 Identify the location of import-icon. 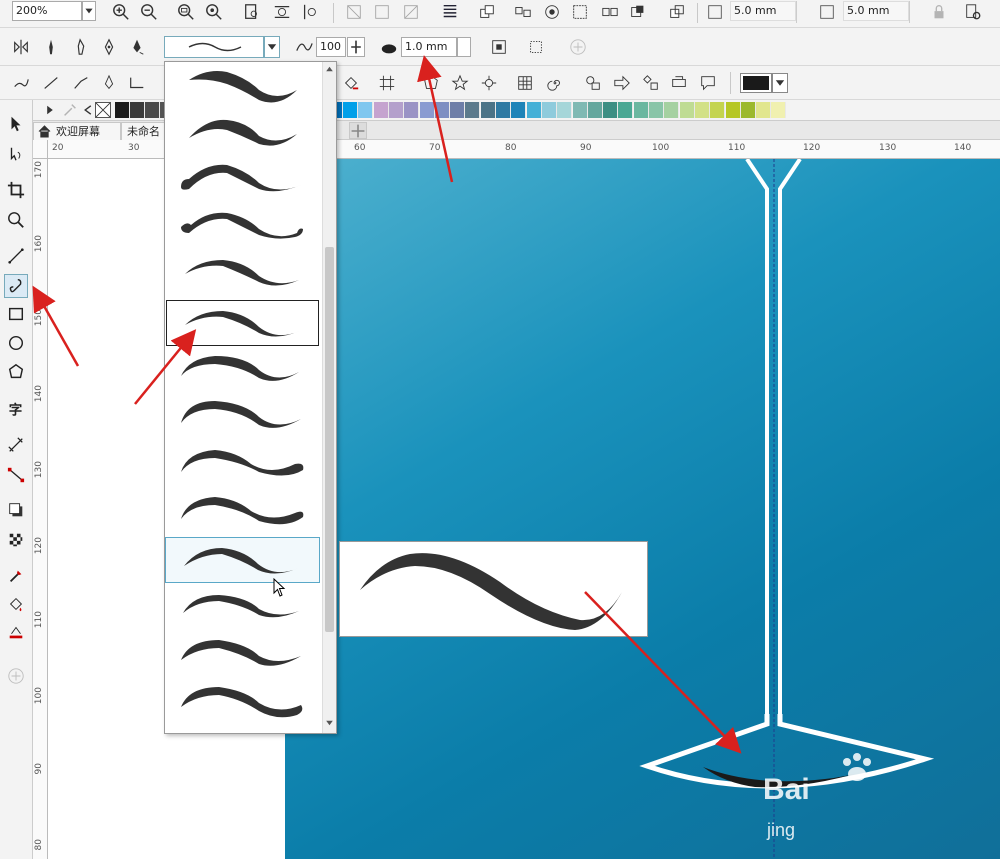
(354, 12).